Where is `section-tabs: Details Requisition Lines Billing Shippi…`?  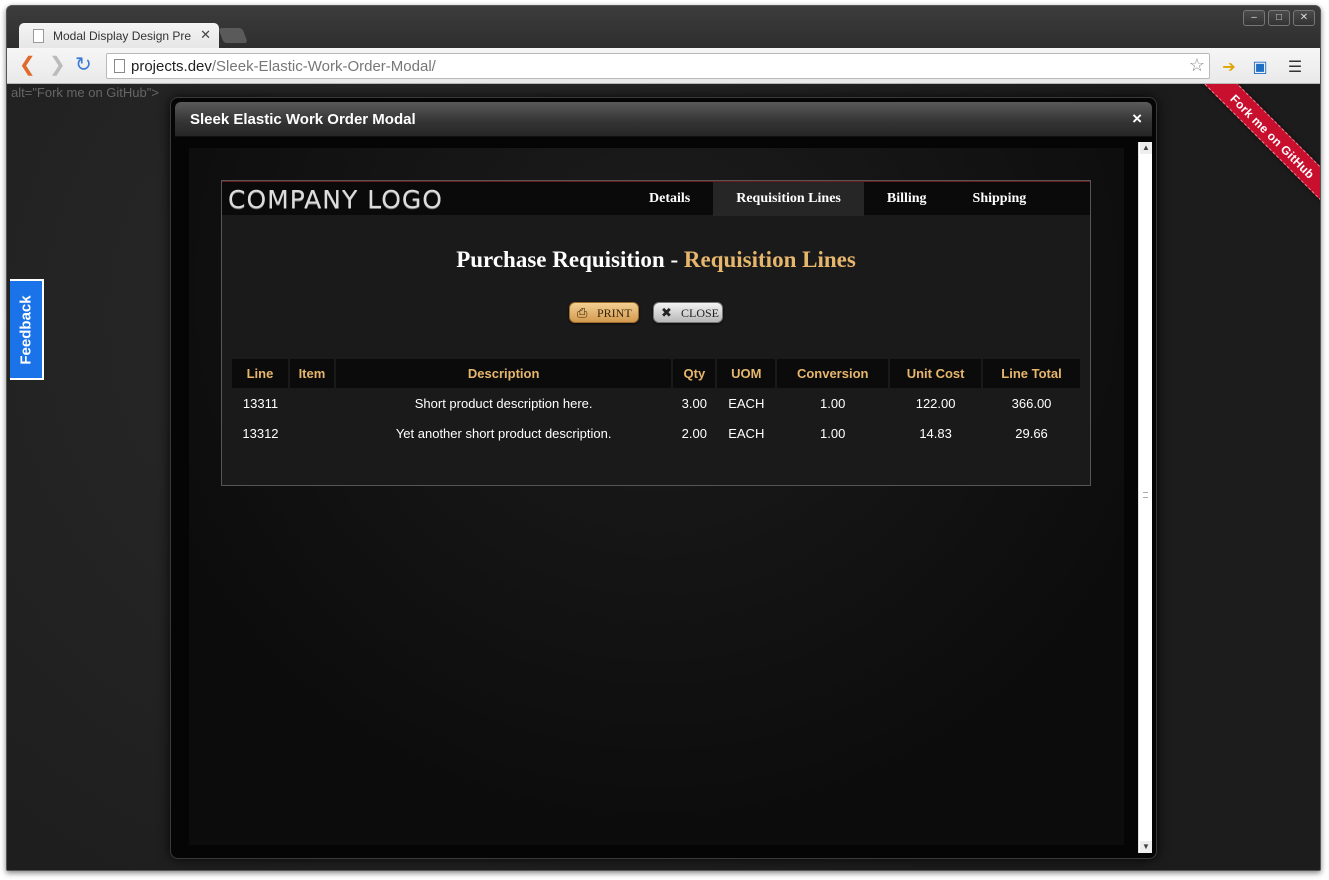
section-tabs: Details Requisition Lines Billing Shippi… is located at coordinates (837, 199).